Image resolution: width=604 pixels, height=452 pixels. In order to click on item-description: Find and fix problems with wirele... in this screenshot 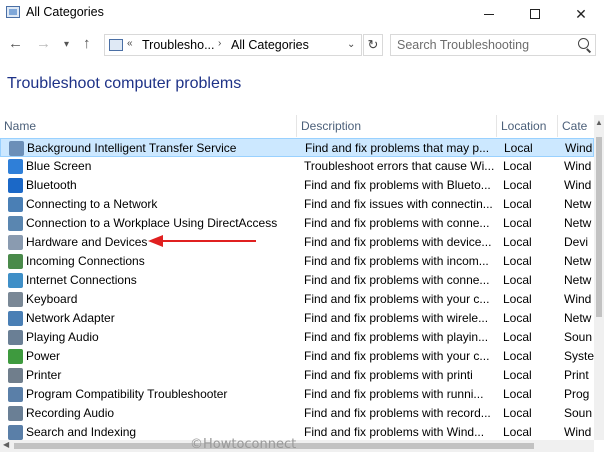, I will do `click(396, 318)`.